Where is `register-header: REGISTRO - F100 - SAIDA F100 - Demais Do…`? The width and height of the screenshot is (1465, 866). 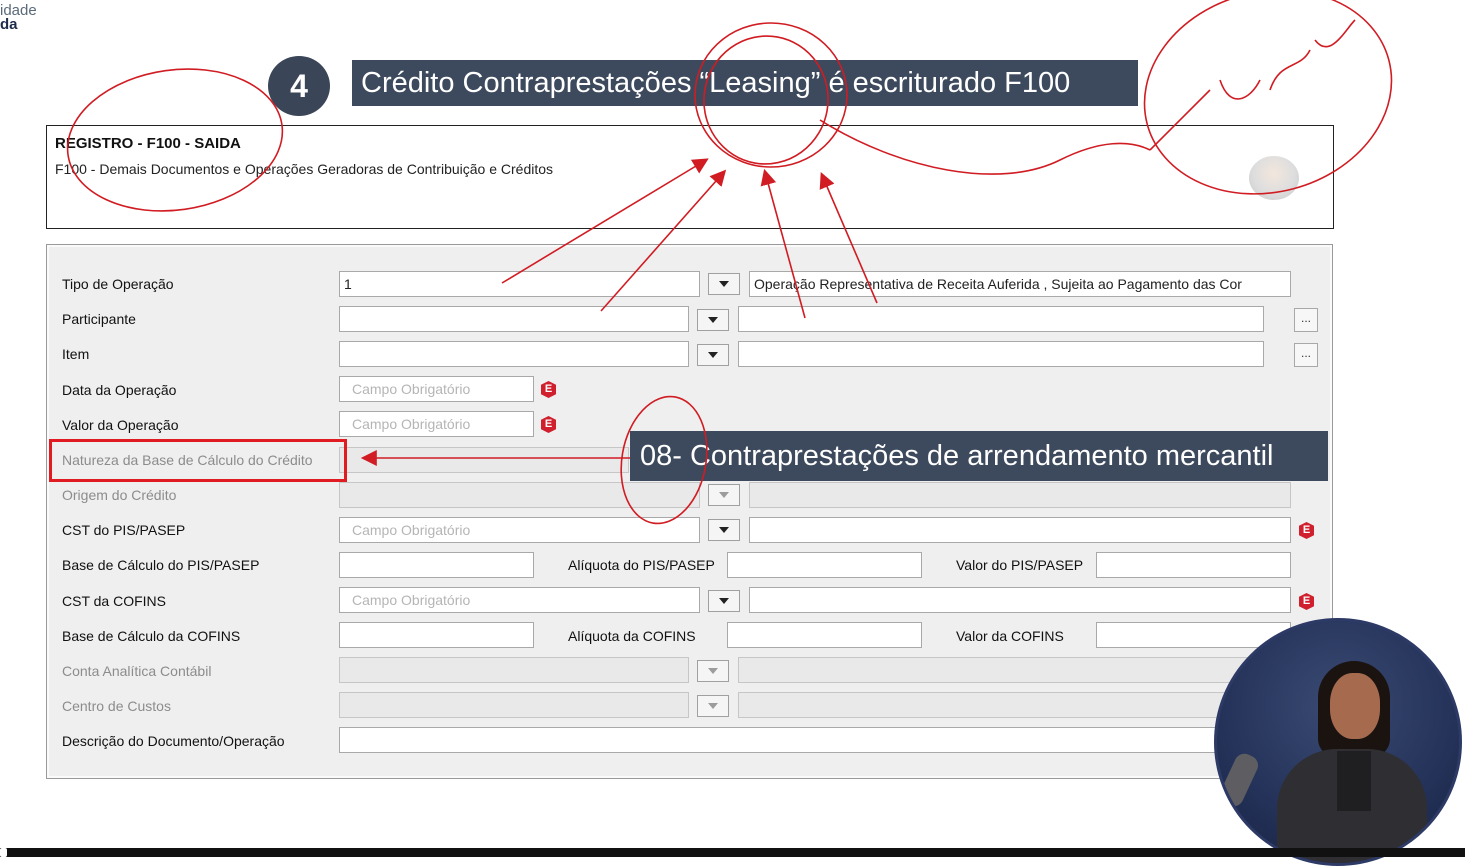
register-header: REGISTRO - F100 - SAIDA F100 - Demais Do… is located at coordinates (690, 177).